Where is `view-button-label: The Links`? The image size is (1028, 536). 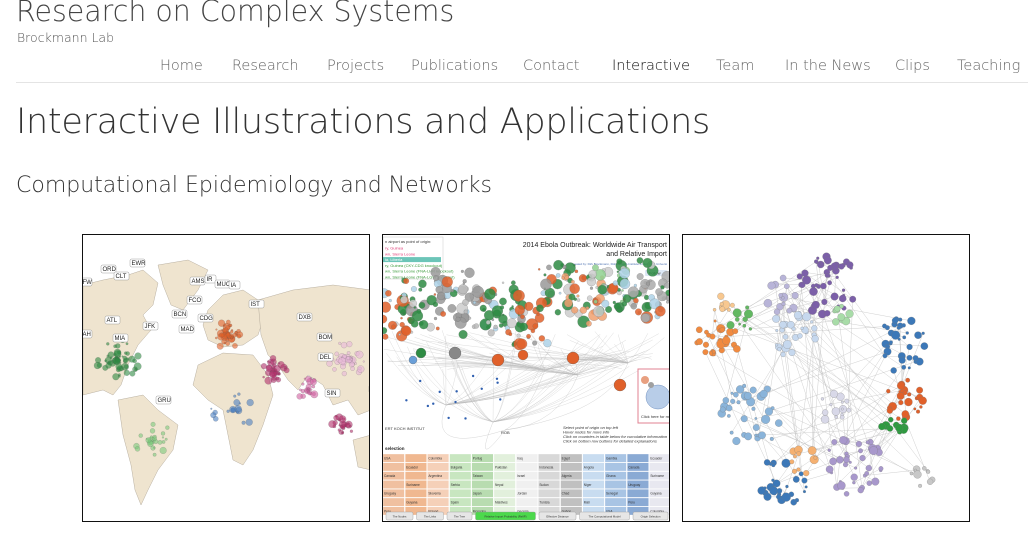 view-button-label: The Links is located at coordinates (430, 516).